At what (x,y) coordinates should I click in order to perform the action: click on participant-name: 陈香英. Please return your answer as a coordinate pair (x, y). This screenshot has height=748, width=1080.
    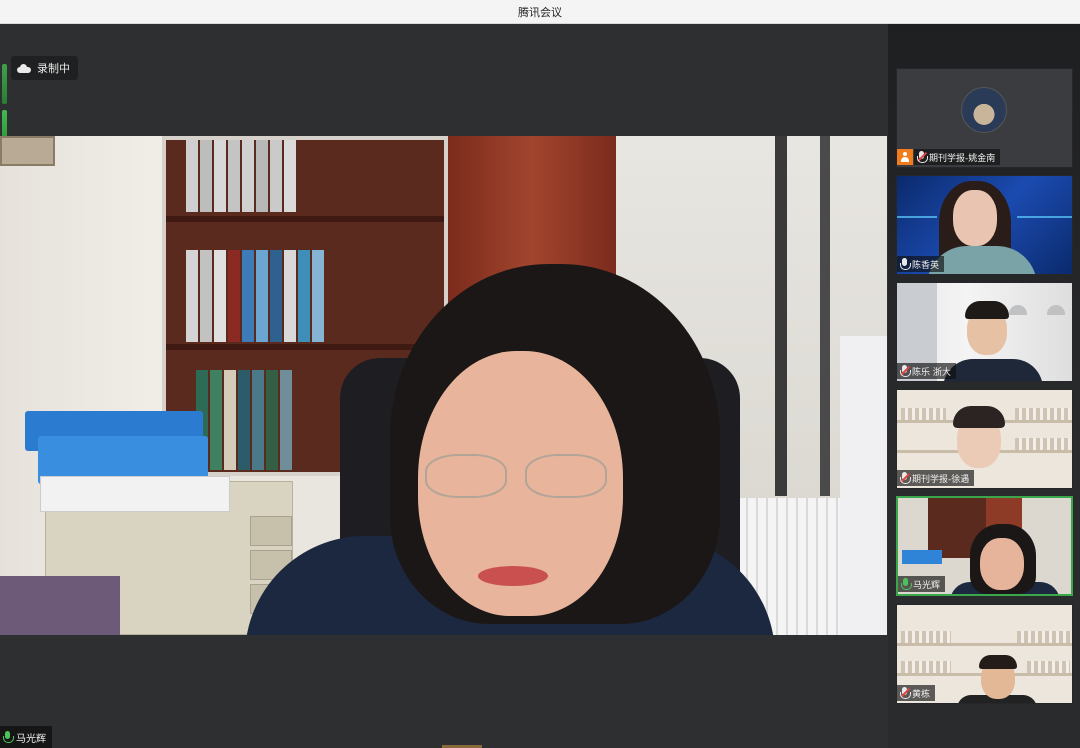
    Looking at the image, I should click on (926, 265).